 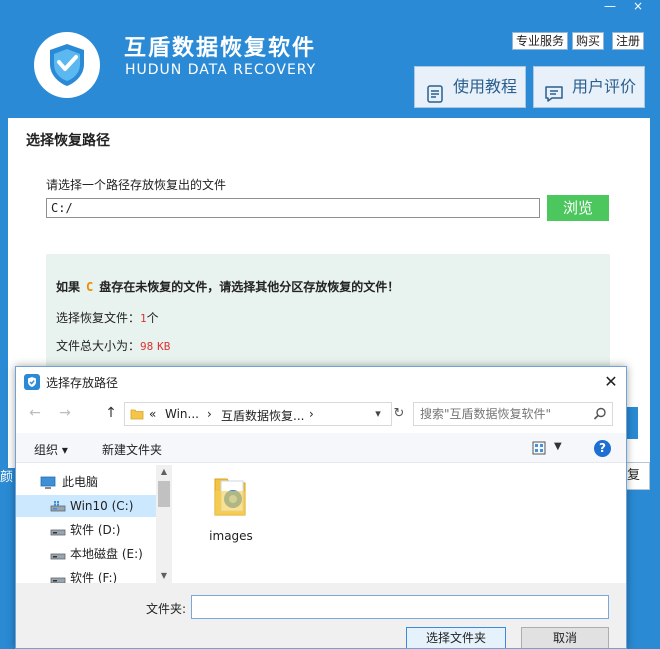 I want to click on selected-files-label: 选择恢复文件：, so click(x=98, y=318).